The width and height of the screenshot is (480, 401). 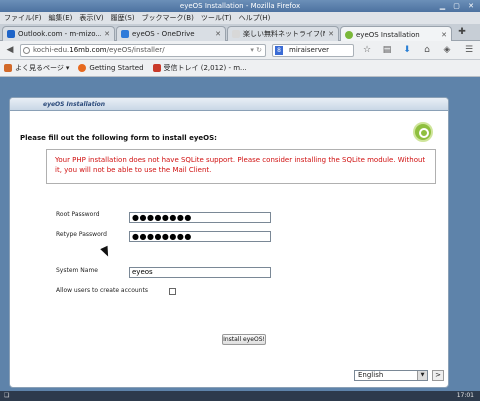 I want to click on back-icon: ◀, so click(x=10, y=50).